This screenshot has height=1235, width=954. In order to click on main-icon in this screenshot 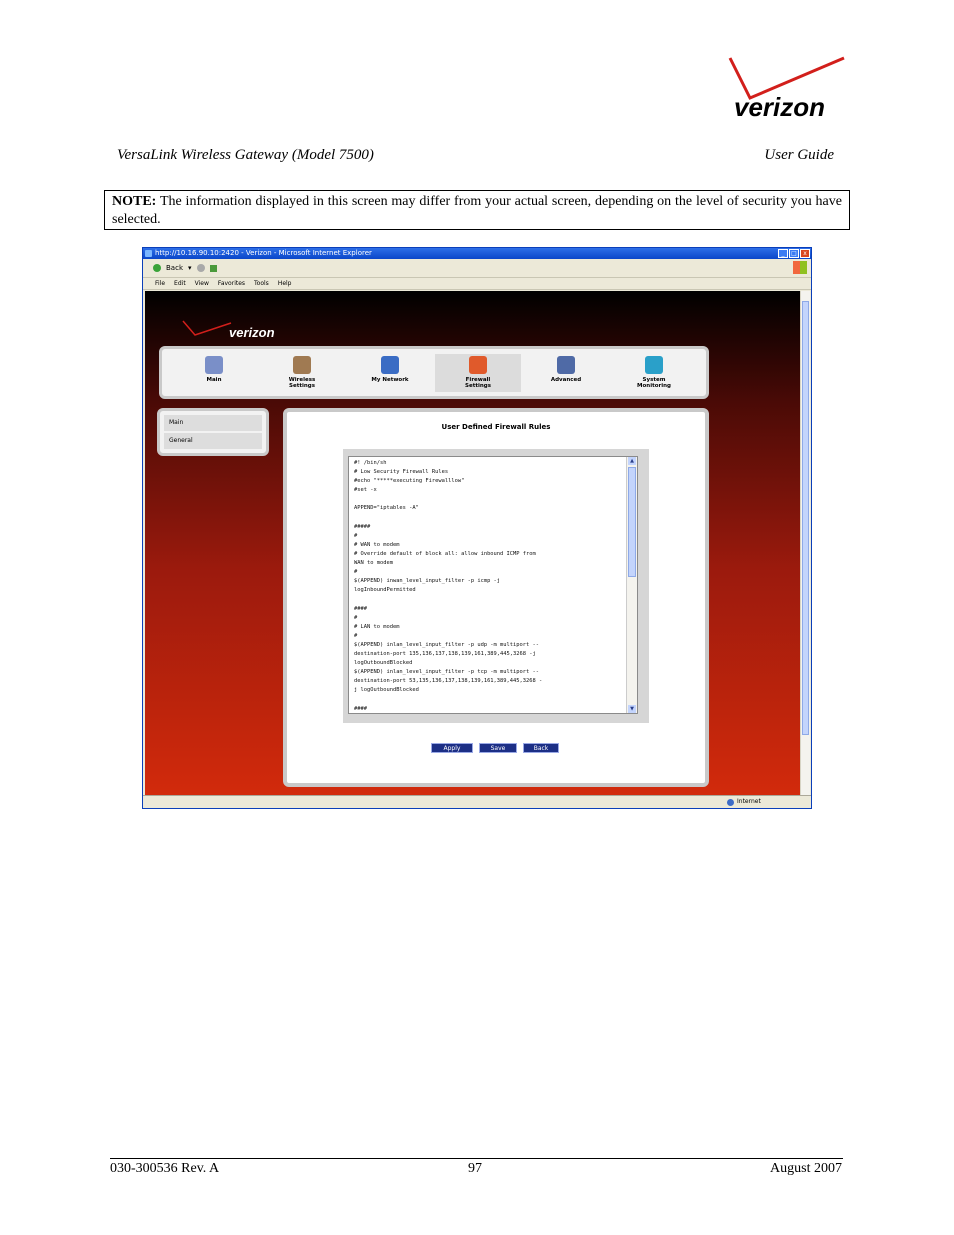, I will do `click(214, 364)`.